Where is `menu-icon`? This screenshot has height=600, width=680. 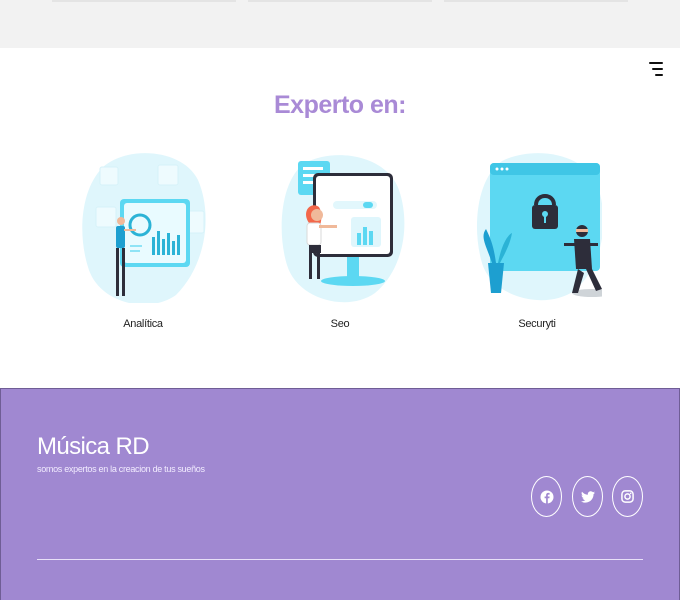
menu-icon is located at coordinates (654, 69).